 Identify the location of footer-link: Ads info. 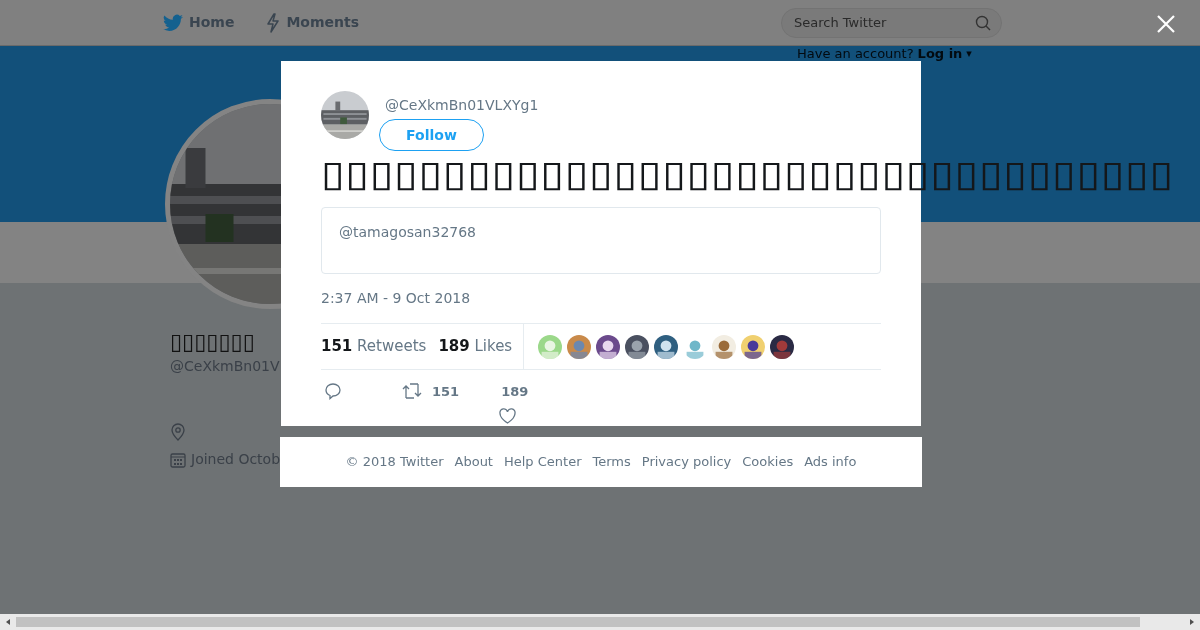
(830, 462).